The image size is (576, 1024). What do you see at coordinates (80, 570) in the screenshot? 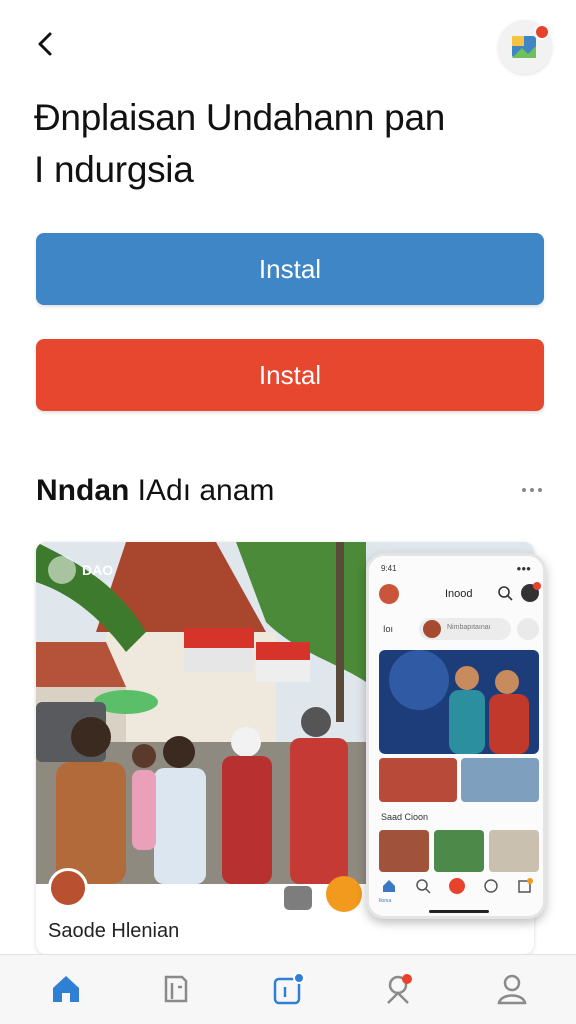
I see `card-badge: DAO` at bounding box center [80, 570].